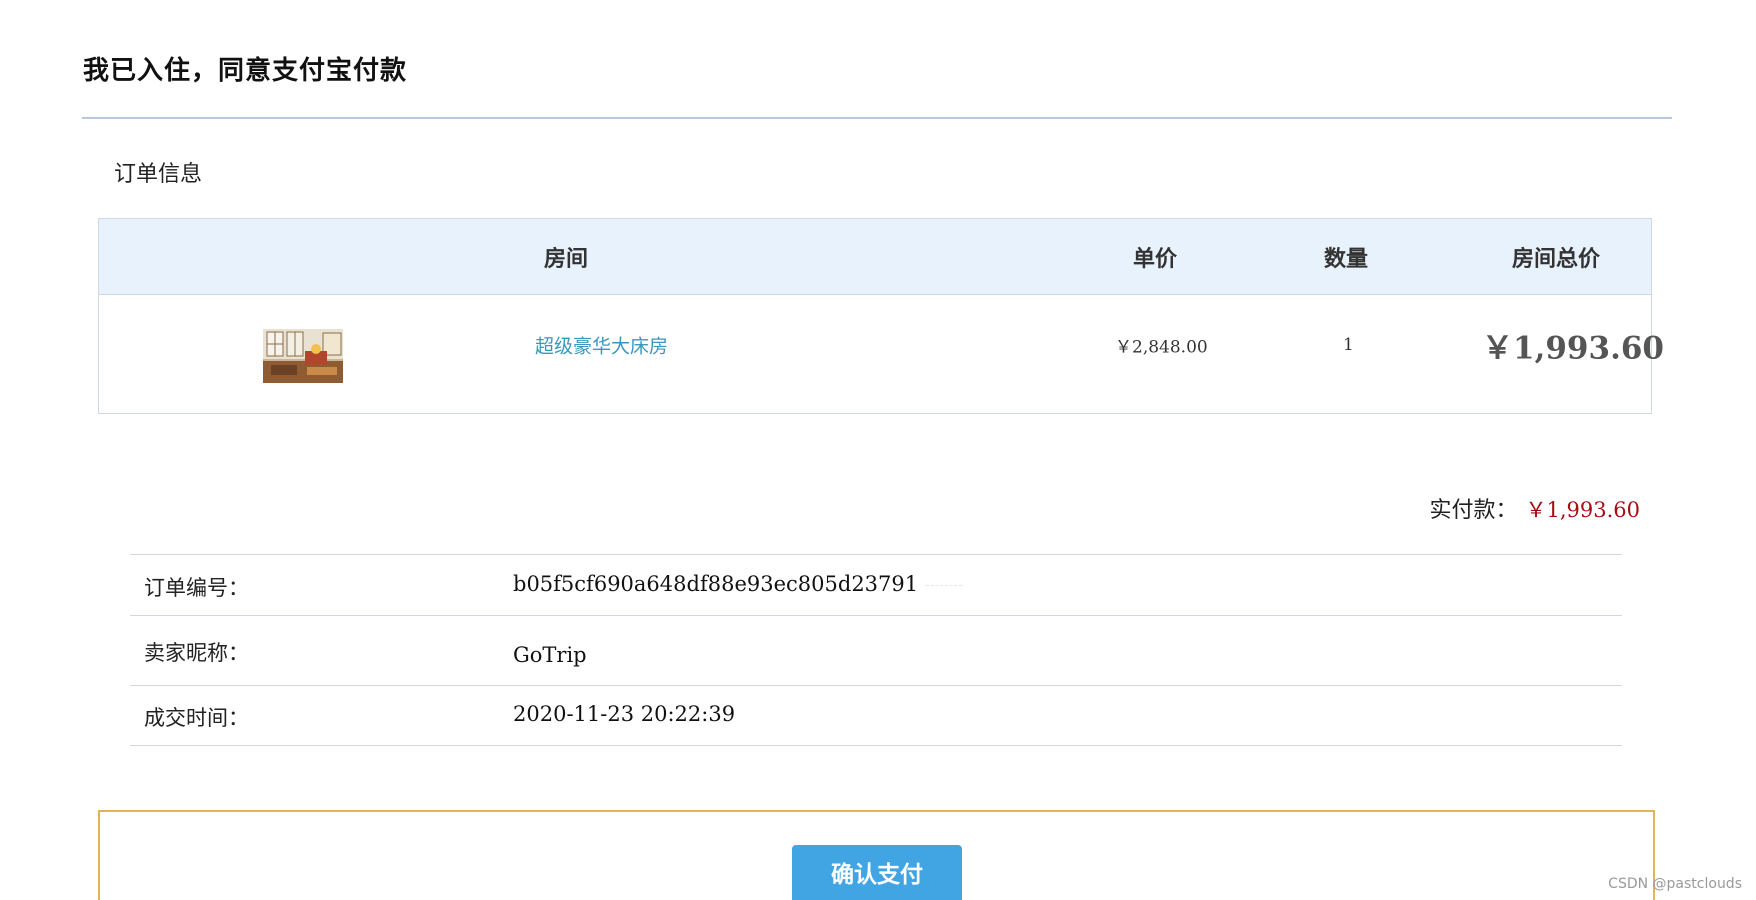 The image size is (1756, 900). I want to click on paid-amount-line: 实付款： ￥1,993.60, so click(1534, 508).